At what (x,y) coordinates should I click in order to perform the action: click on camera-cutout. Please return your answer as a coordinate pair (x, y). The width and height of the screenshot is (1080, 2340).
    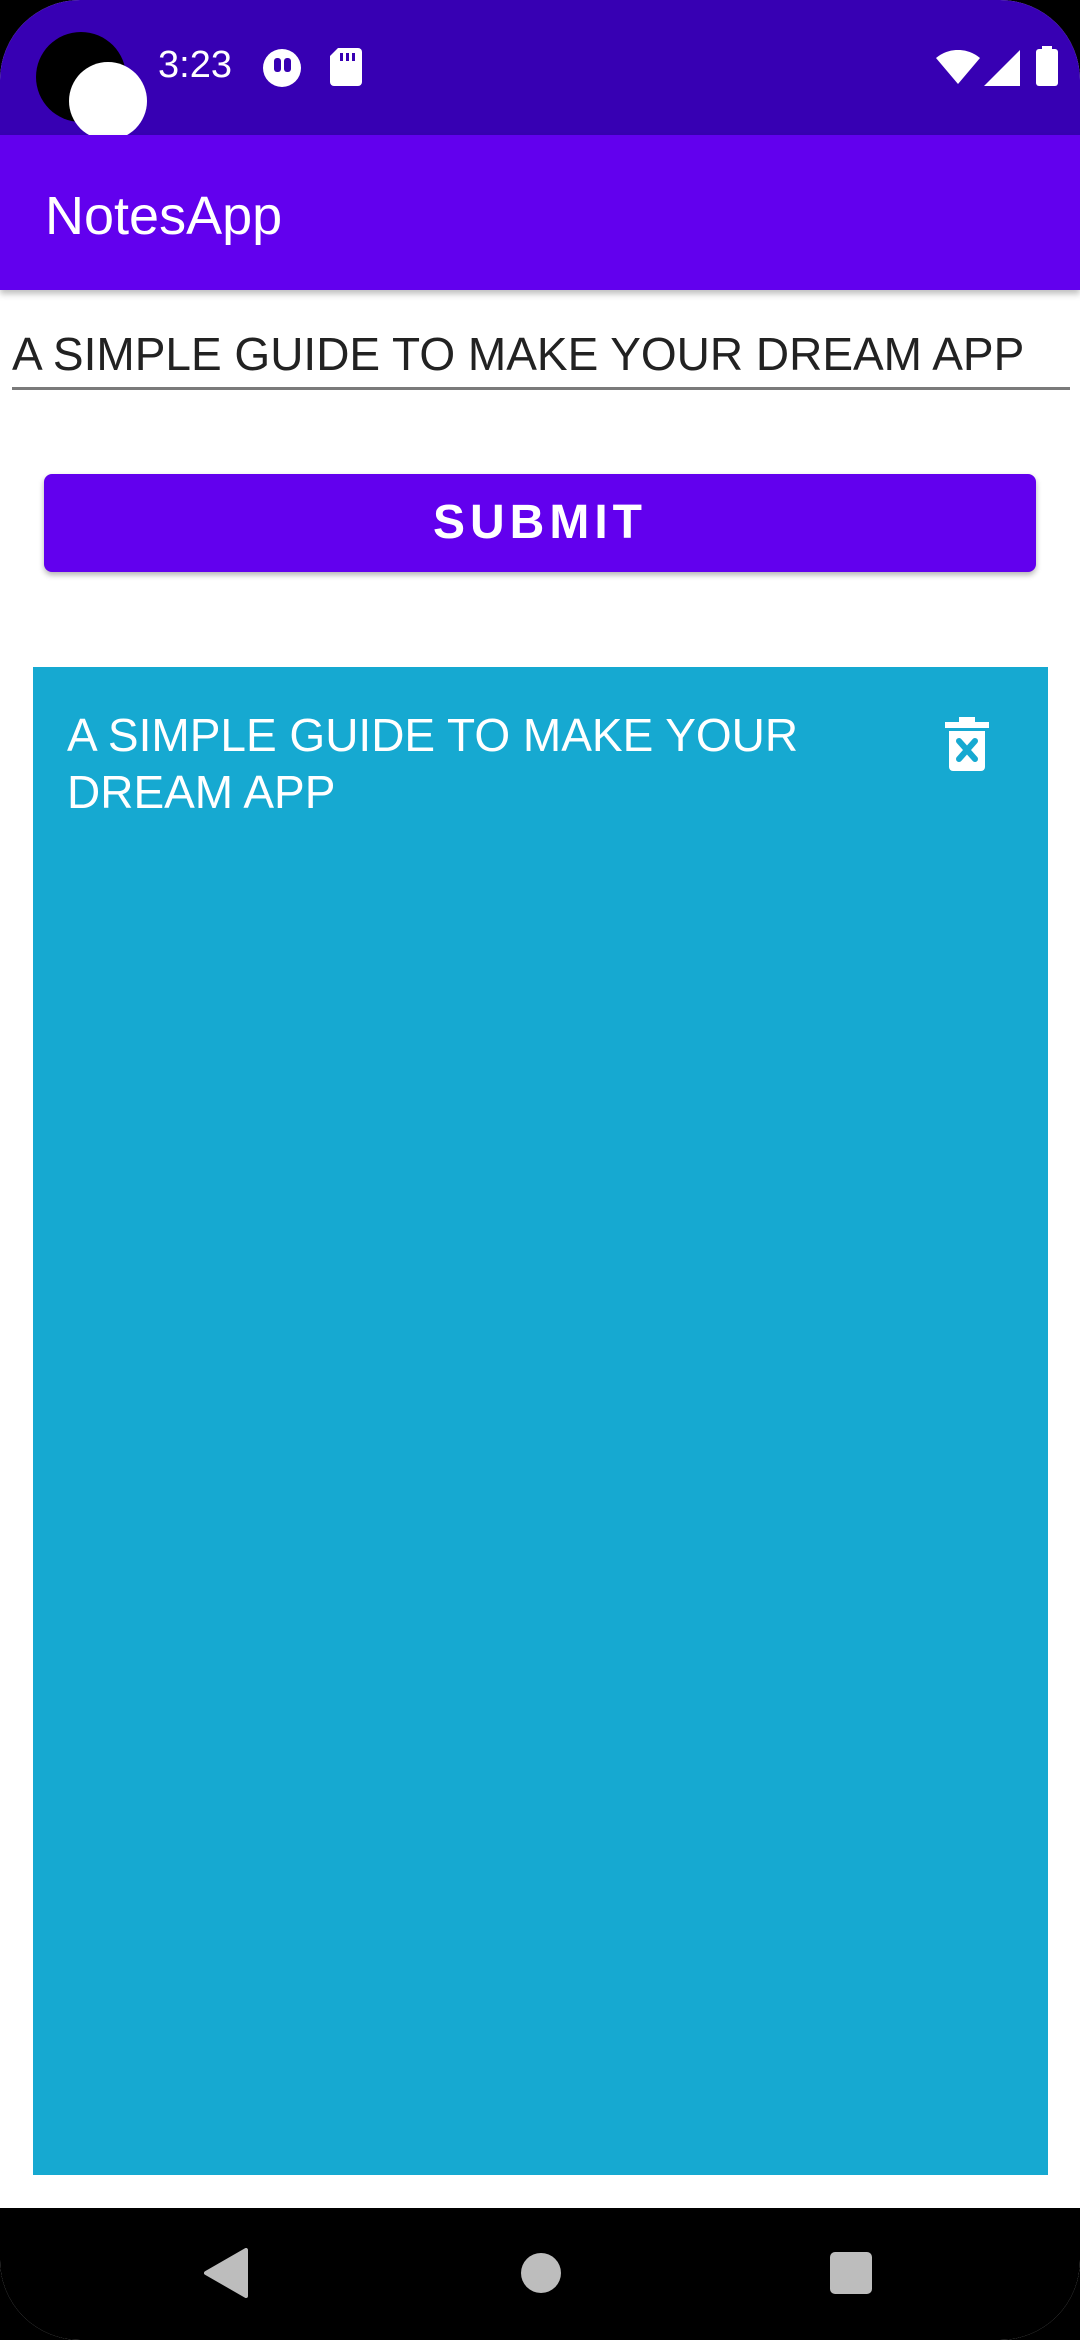
    Looking at the image, I should click on (91, 86).